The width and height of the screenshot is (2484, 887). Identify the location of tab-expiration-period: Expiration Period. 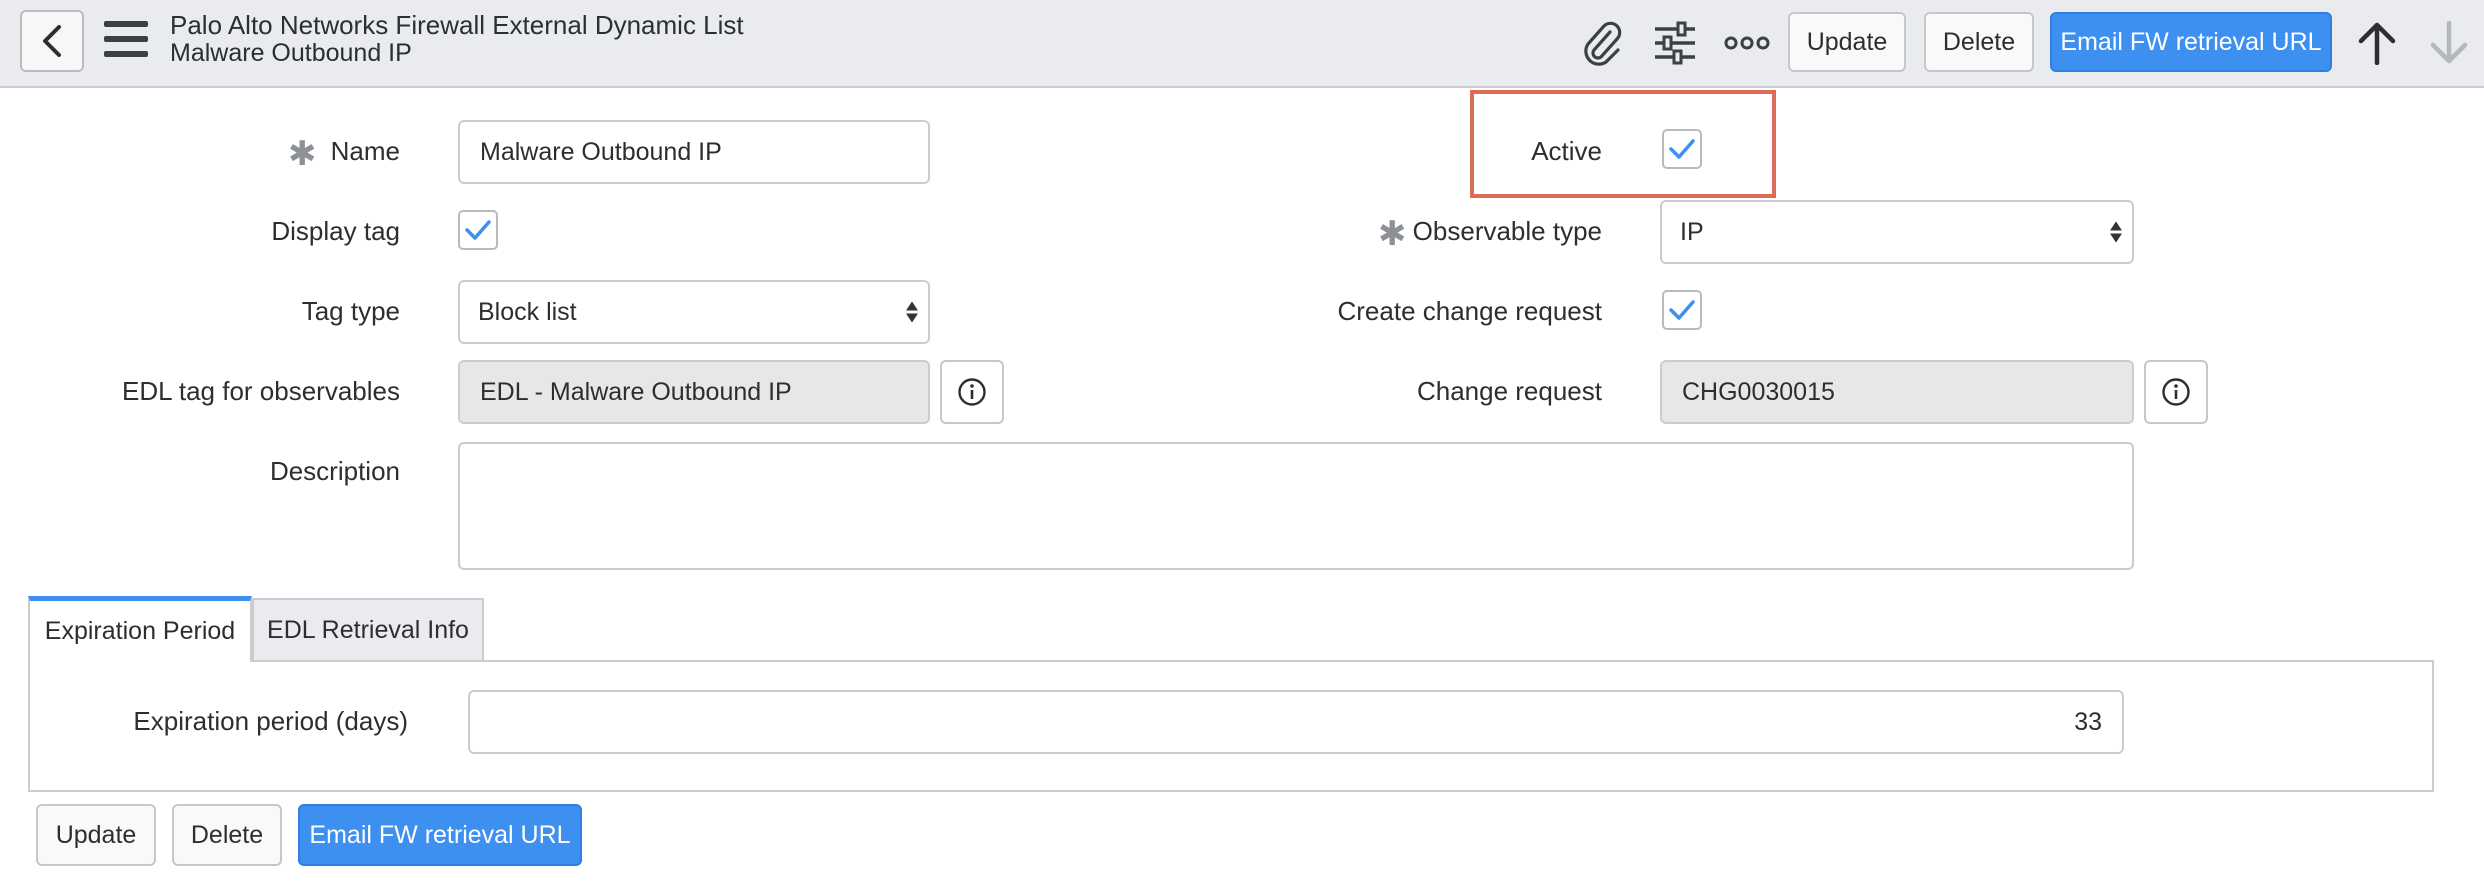
(140, 629).